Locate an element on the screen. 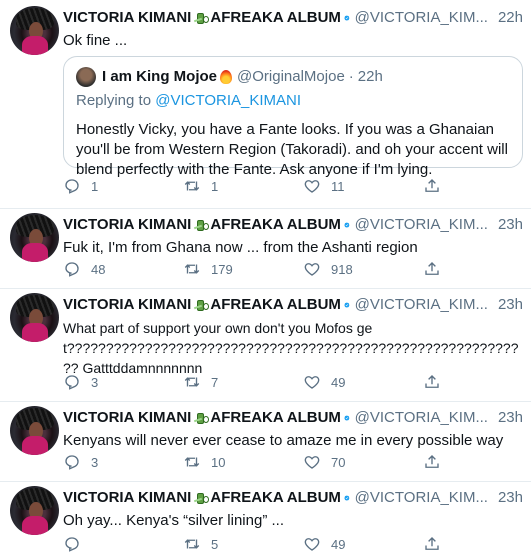 The width and height of the screenshot is (531, 557). tweet-actions: 48 179 918 is located at coordinates (268, 269).